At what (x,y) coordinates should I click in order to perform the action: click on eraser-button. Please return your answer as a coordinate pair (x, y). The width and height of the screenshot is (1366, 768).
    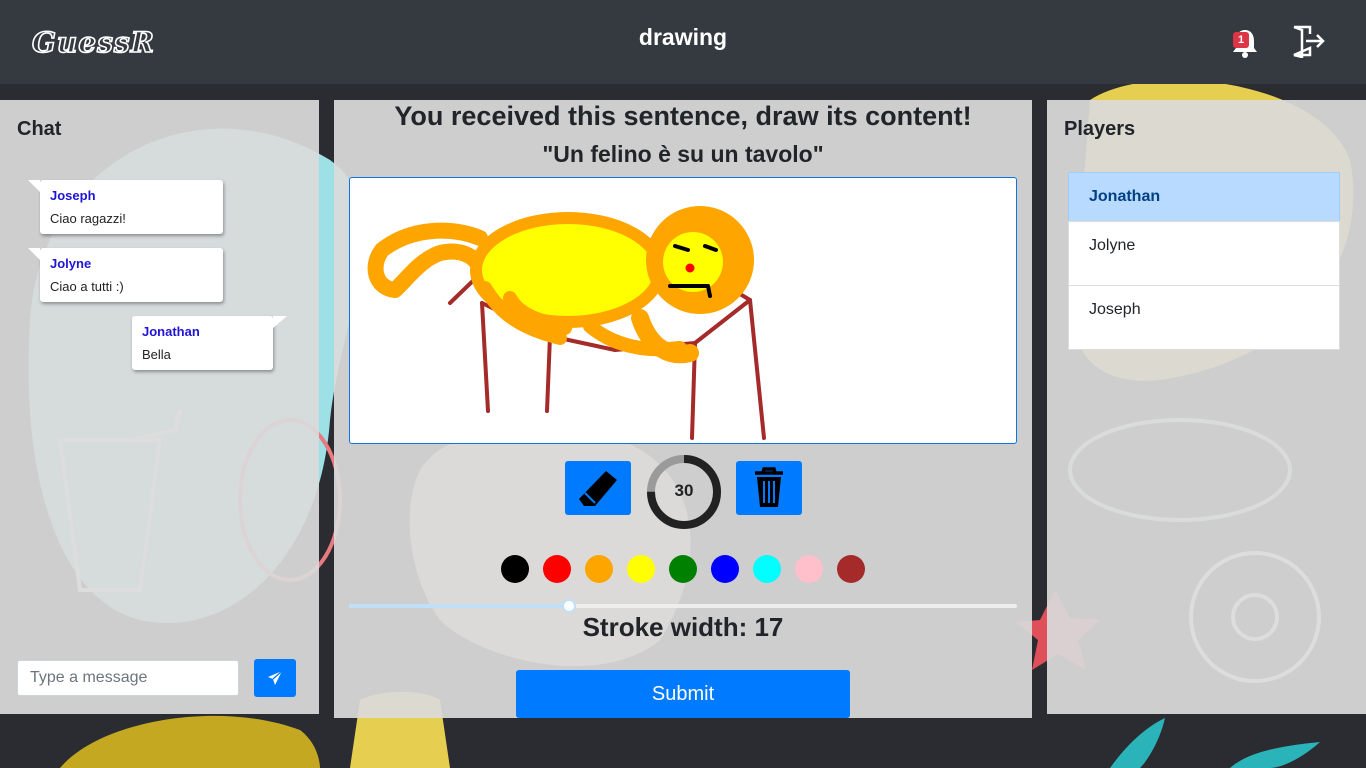
    Looking at the image, I should click on (598, 488).